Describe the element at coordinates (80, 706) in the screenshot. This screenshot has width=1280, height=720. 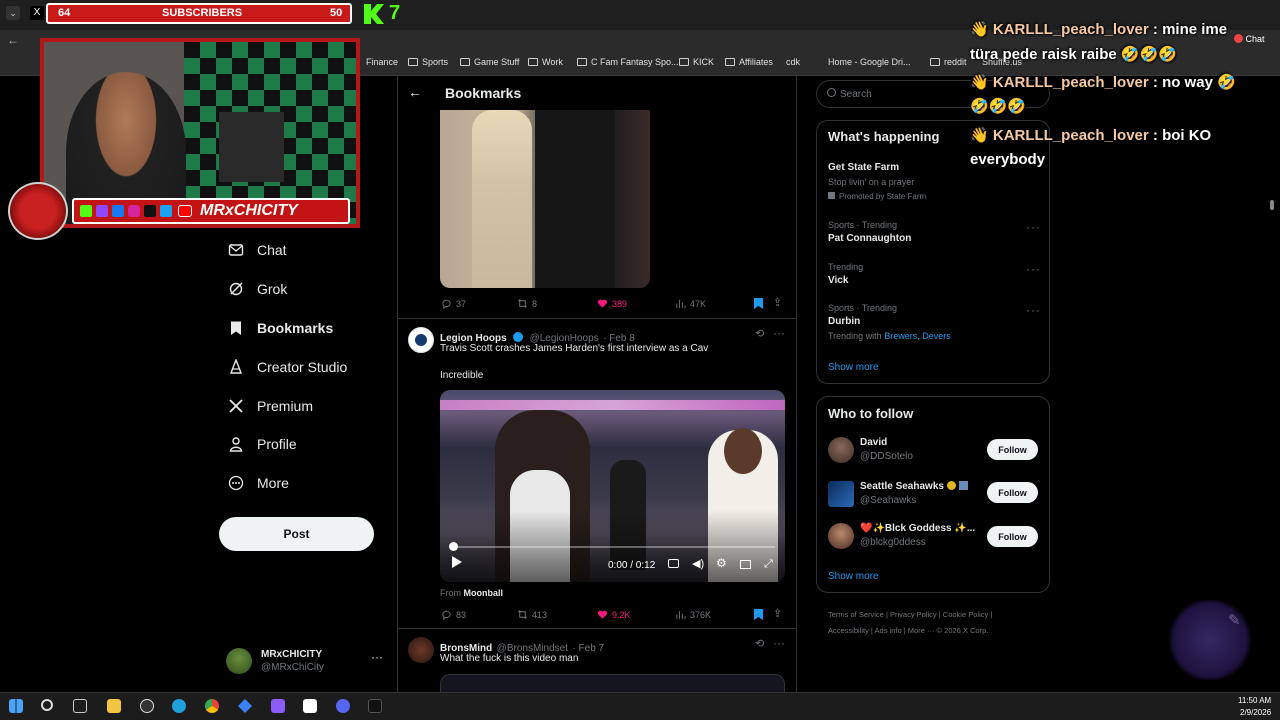
I see `task-view-icon` at that location.